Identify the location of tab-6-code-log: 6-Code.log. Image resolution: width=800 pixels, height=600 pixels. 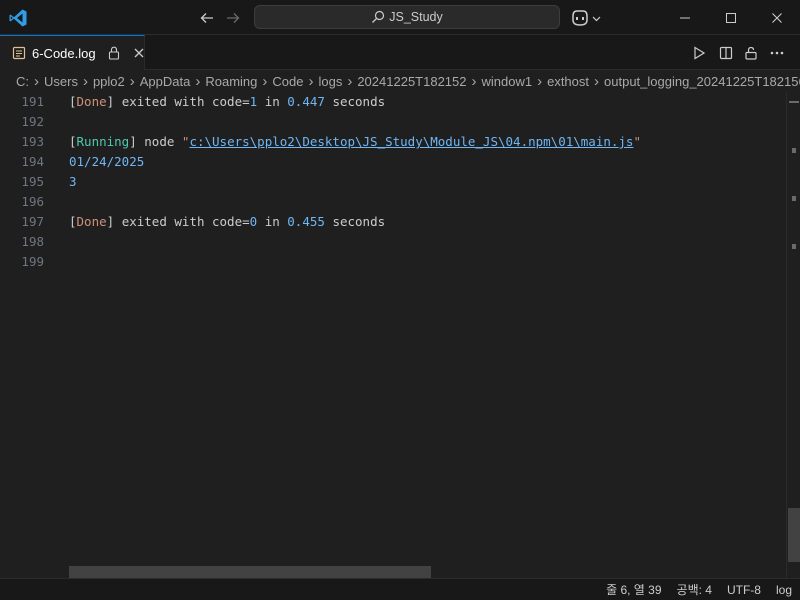
(72, 52).